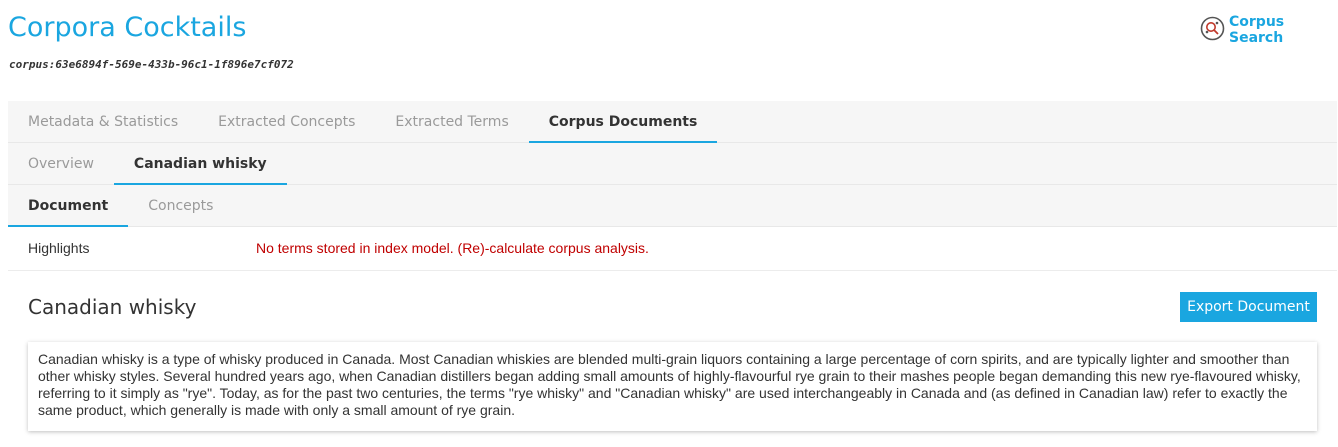  I want to click on document-title: Canadian whisky, so click(112, 307).